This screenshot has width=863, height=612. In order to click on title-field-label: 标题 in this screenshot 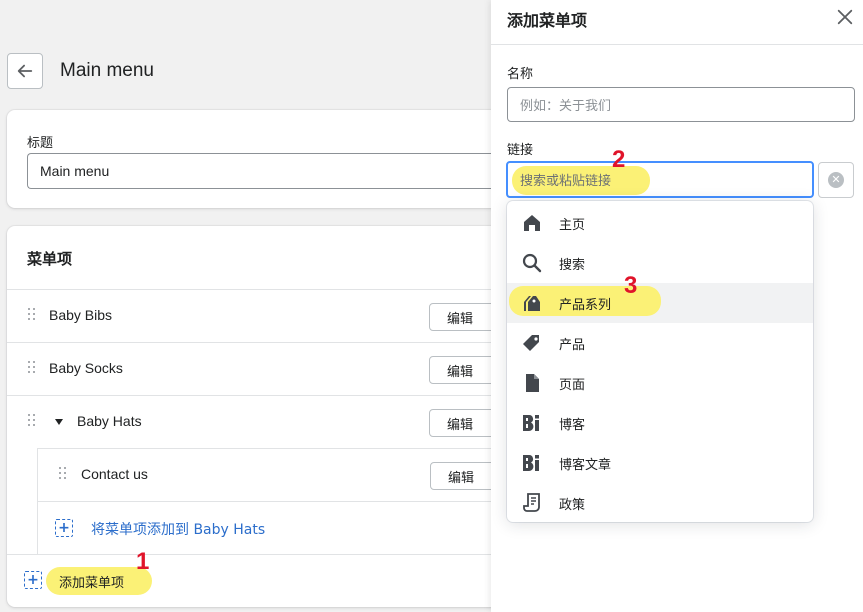, I will do `click(40, 143)`.